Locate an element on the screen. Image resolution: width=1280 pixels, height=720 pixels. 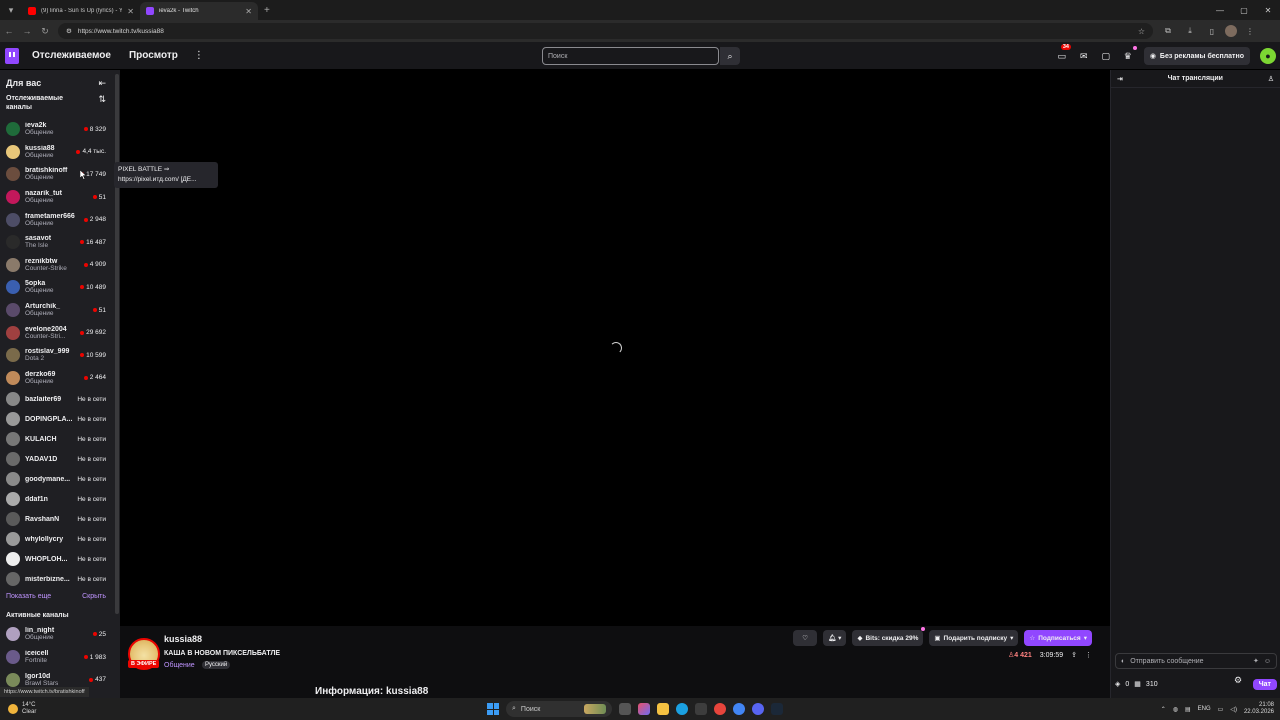
sidebar-channel-item: whylollycry Не в сети is located at coordinates (60, 539).